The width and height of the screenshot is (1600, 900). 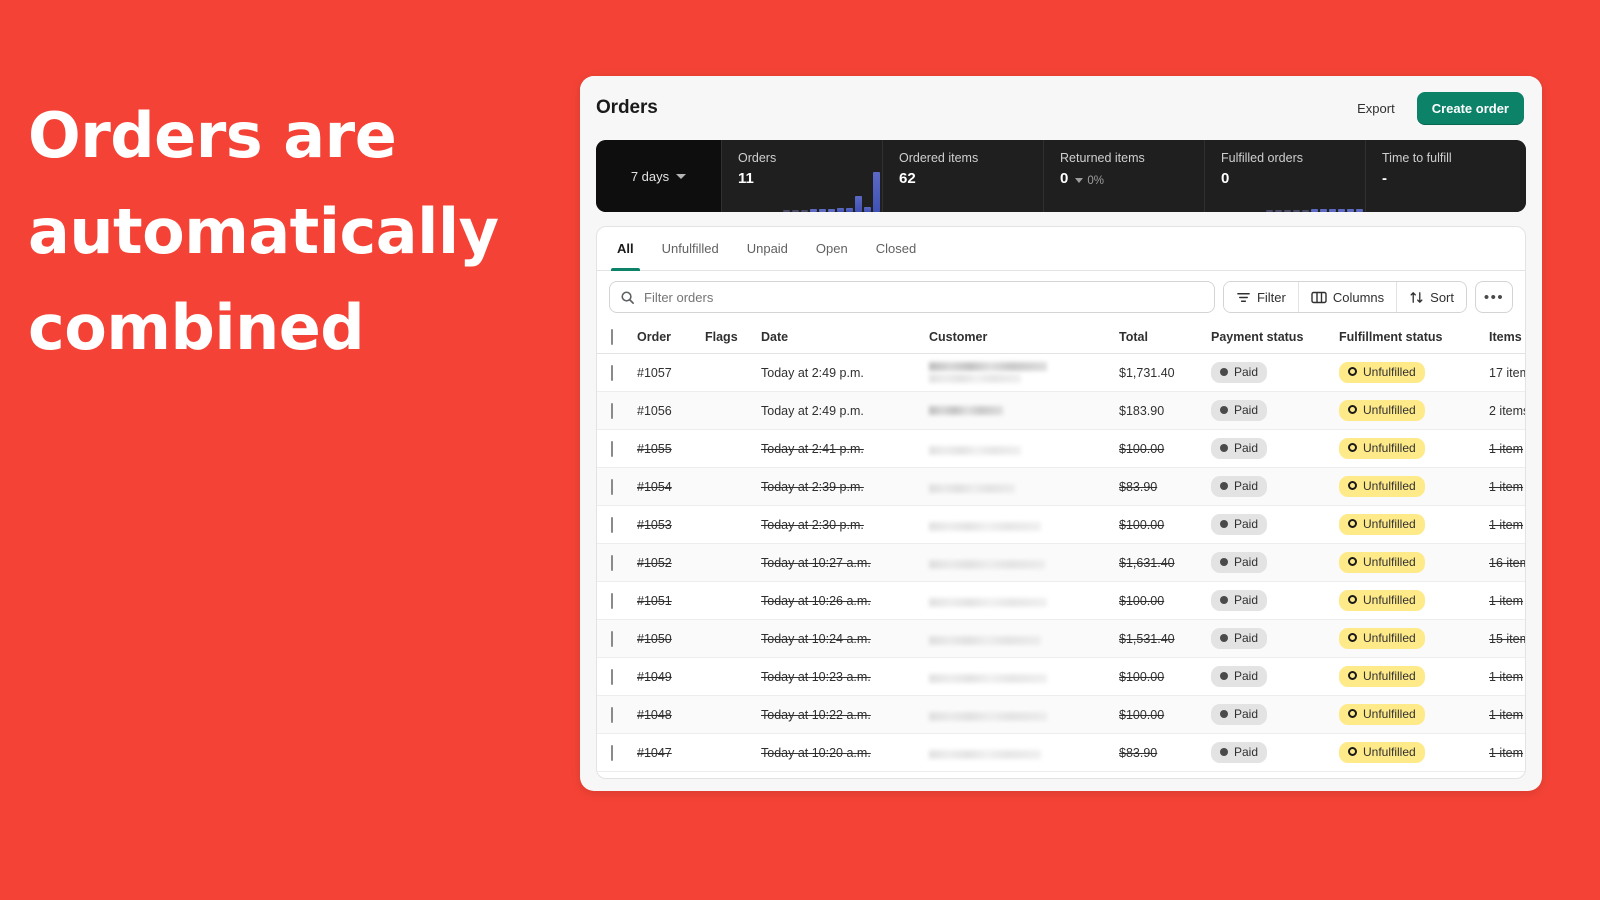 What do you see at coordinates (625, 249) in the screenshot?
I see `tab-all: All` at bounding box center [625, 249].